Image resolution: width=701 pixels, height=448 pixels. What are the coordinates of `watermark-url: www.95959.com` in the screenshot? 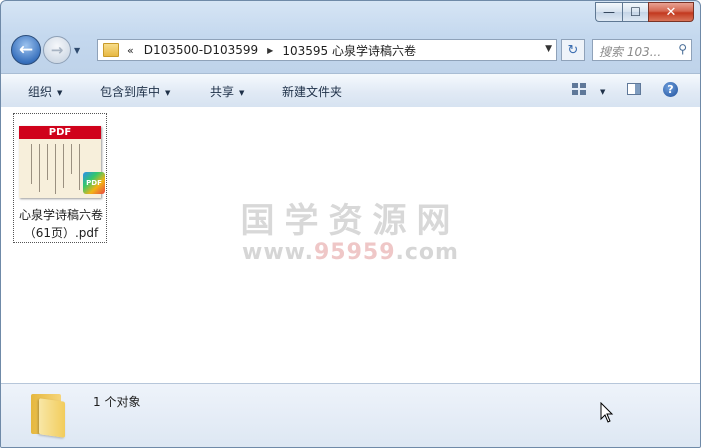 It's located at (350, 252).